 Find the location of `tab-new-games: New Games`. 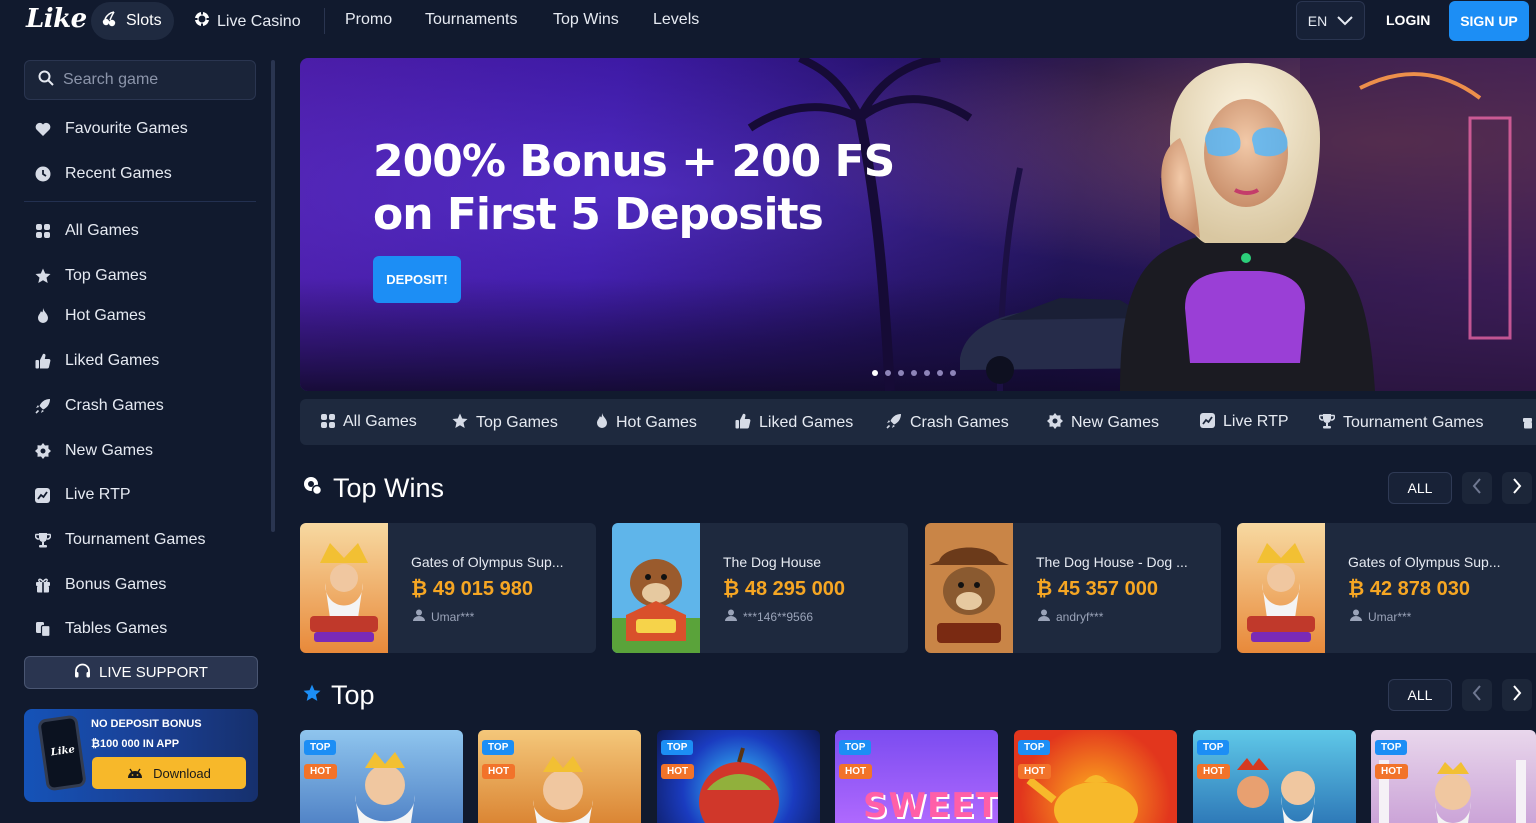

tab-new-games: New Games is located at coordinates (1103, 422).